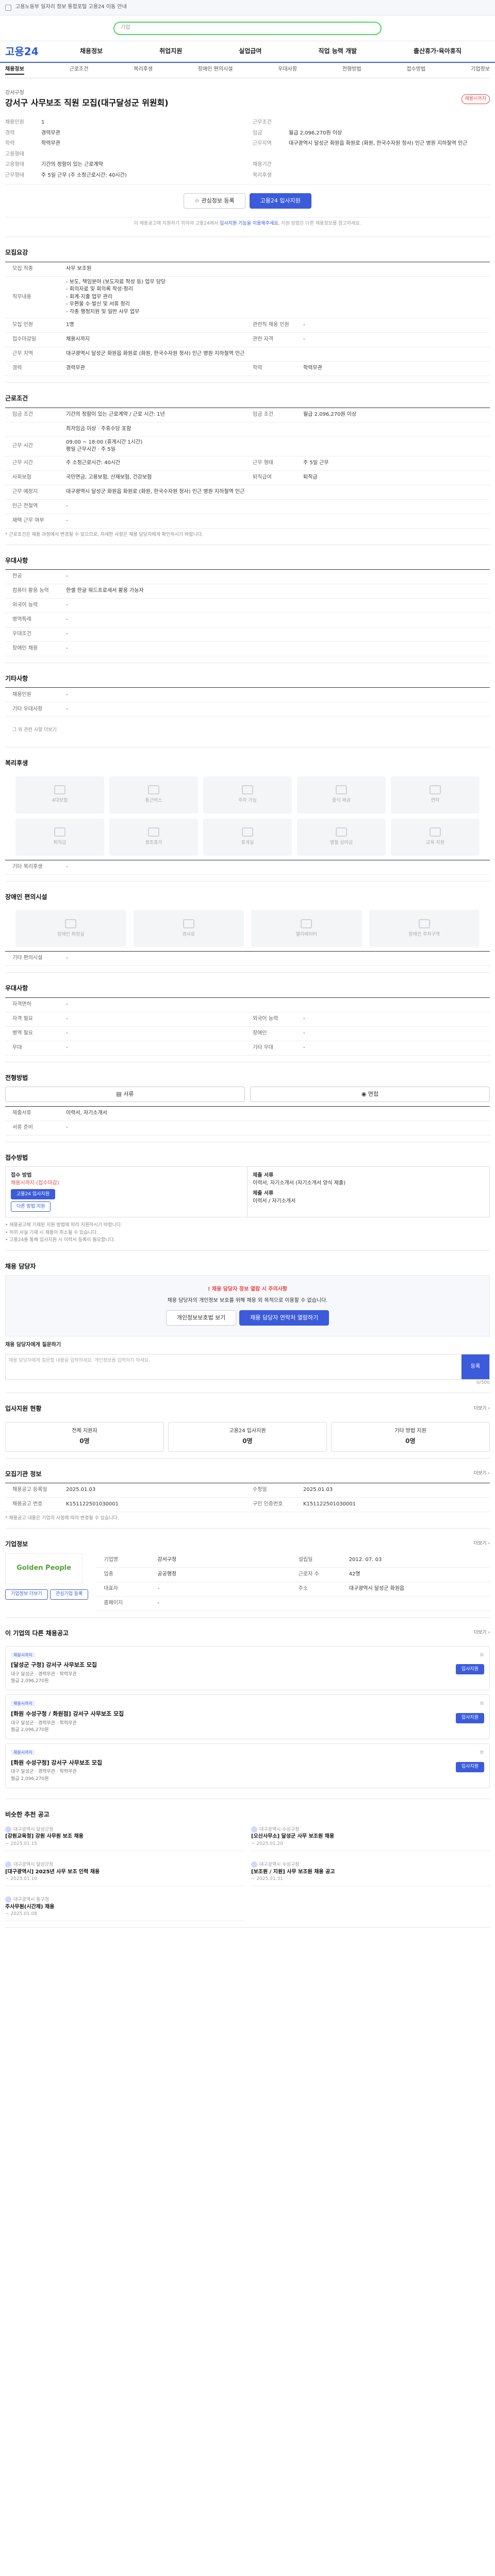  I want to click on site-logo: 고용24, so click(28, 51).